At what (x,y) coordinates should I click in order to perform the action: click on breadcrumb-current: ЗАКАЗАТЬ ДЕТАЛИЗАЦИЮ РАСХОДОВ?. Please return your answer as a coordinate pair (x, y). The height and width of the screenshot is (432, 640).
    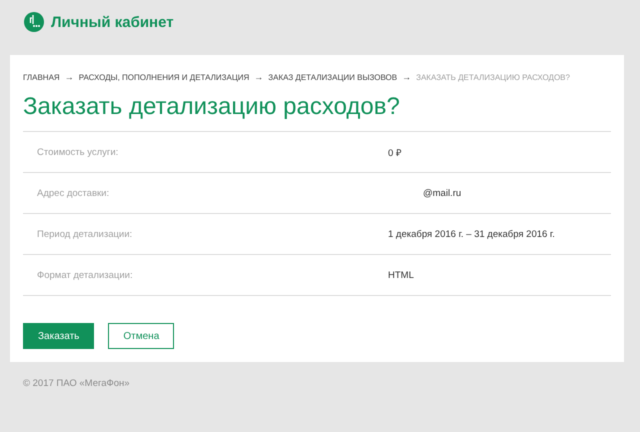
    Looking at the image, I should click on (493, 77).